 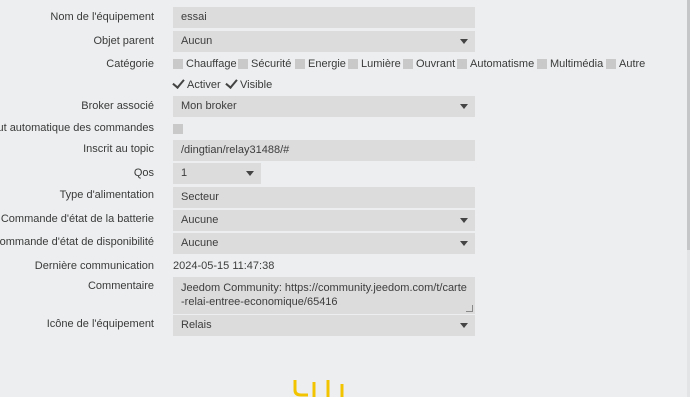 What do you see at coordinates (243, 64) in the screenshot?
I see `category-checkbox-securite` at bounding box center [243, 64].